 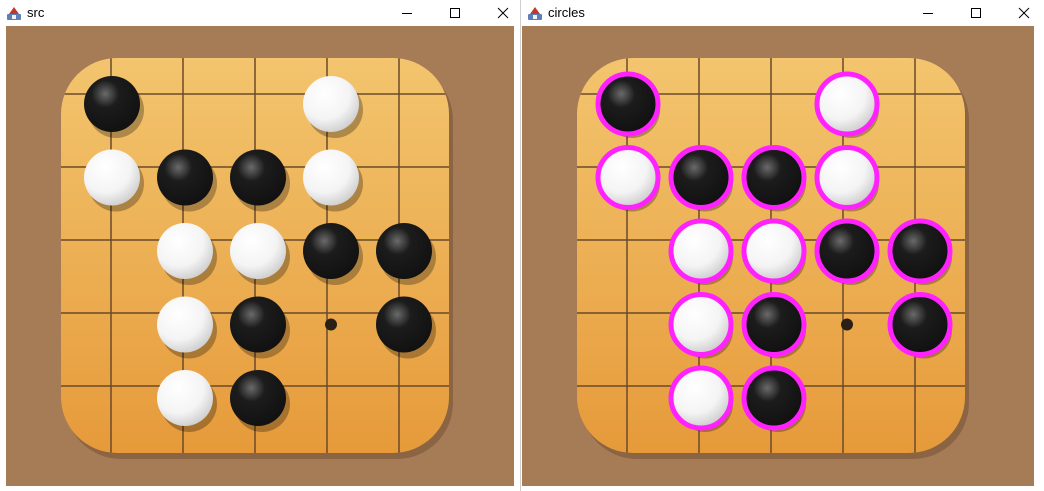 What do you see at coordinates (566, 12) in the screenshot?
I see `window-title: circles` at bounding box center [566, 12].